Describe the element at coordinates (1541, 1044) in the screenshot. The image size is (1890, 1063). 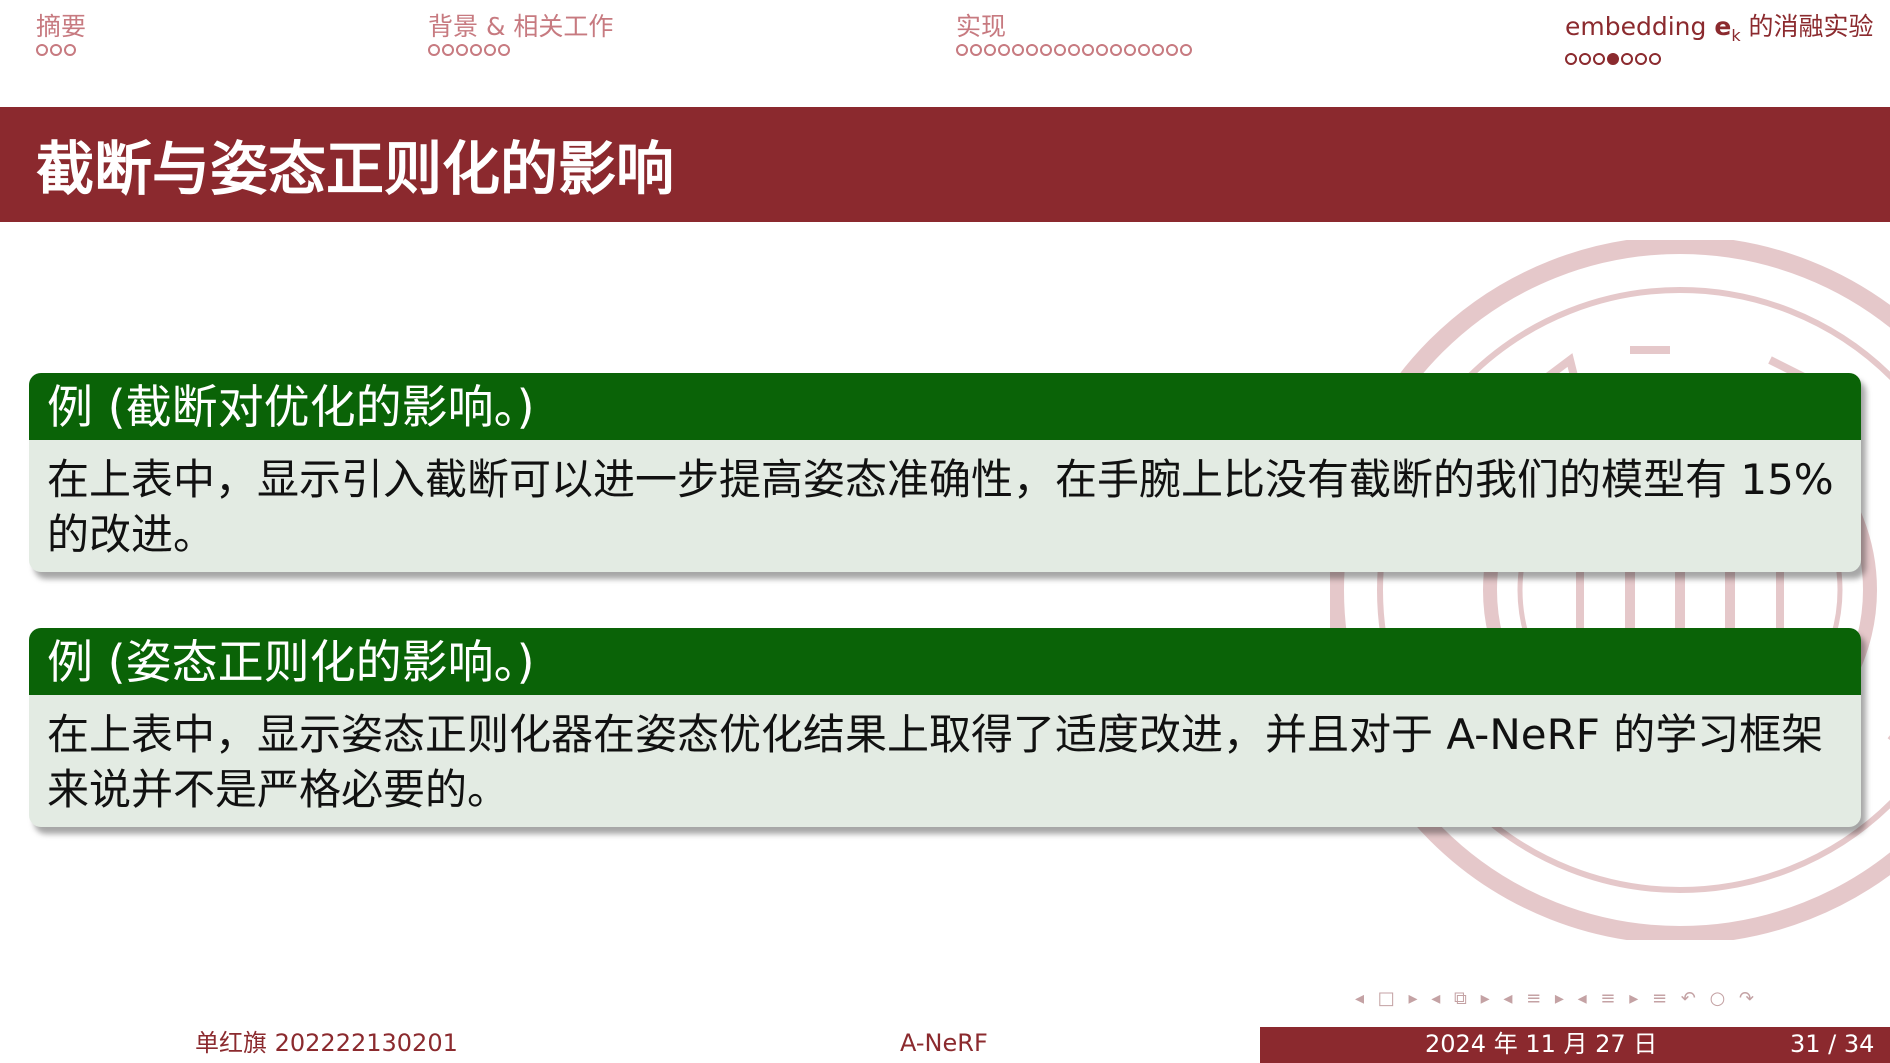
I see `footer-date: 2024 年 11 月 27 日` at that location.